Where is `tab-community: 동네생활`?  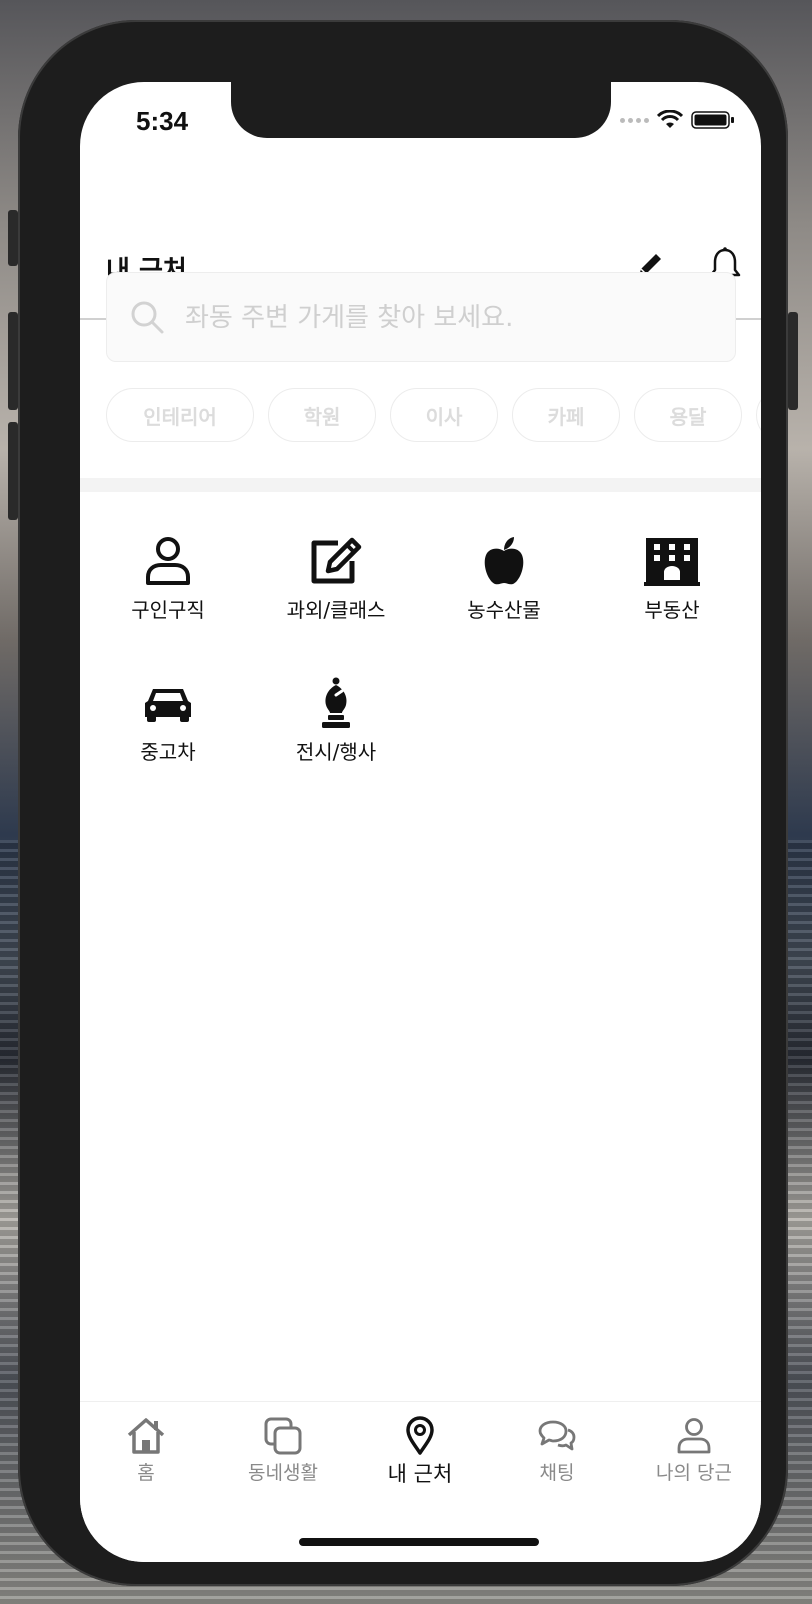 tab-community: 동네생활 is located at coordinates (283, 1450).